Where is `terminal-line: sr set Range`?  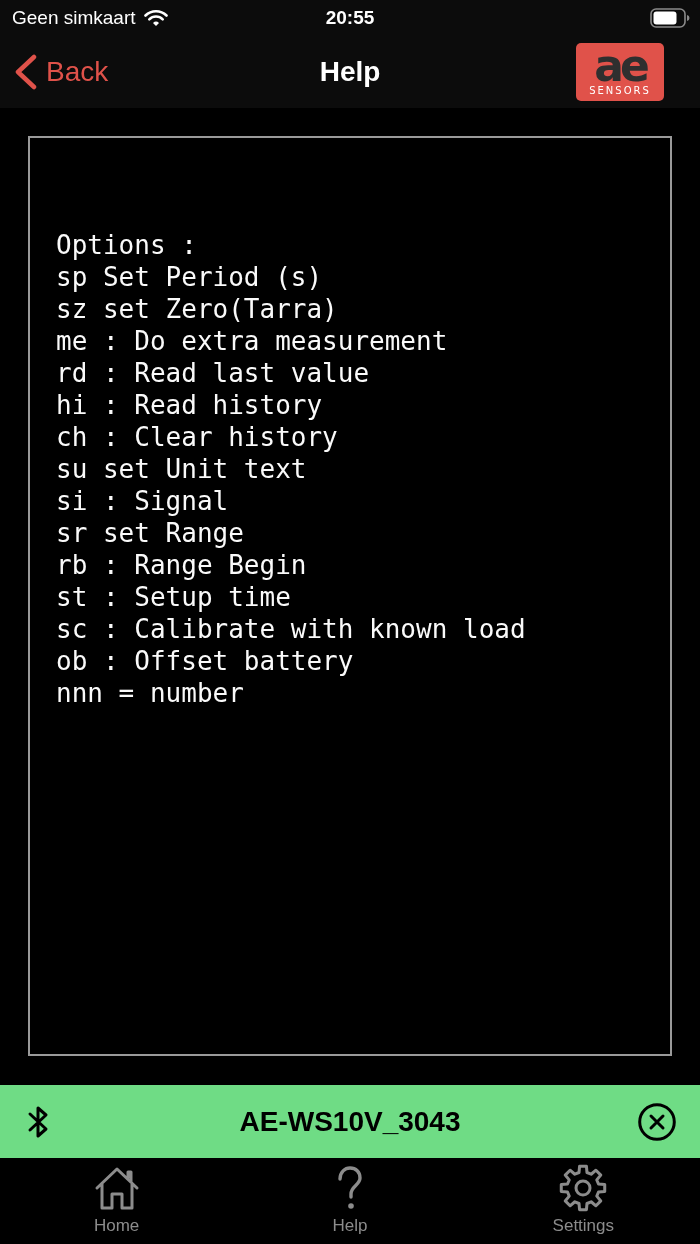 terminal-line: sr set Range is located at coordinates (150, 533).